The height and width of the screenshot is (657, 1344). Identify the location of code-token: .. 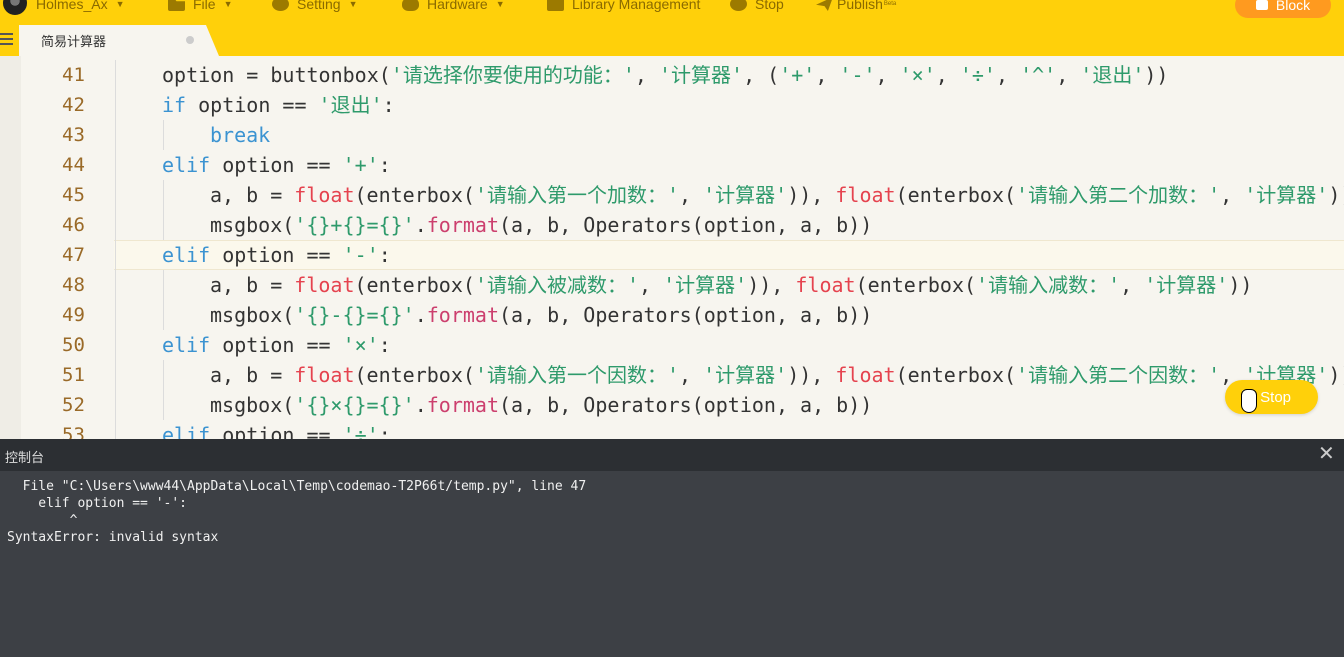
(420, 225).